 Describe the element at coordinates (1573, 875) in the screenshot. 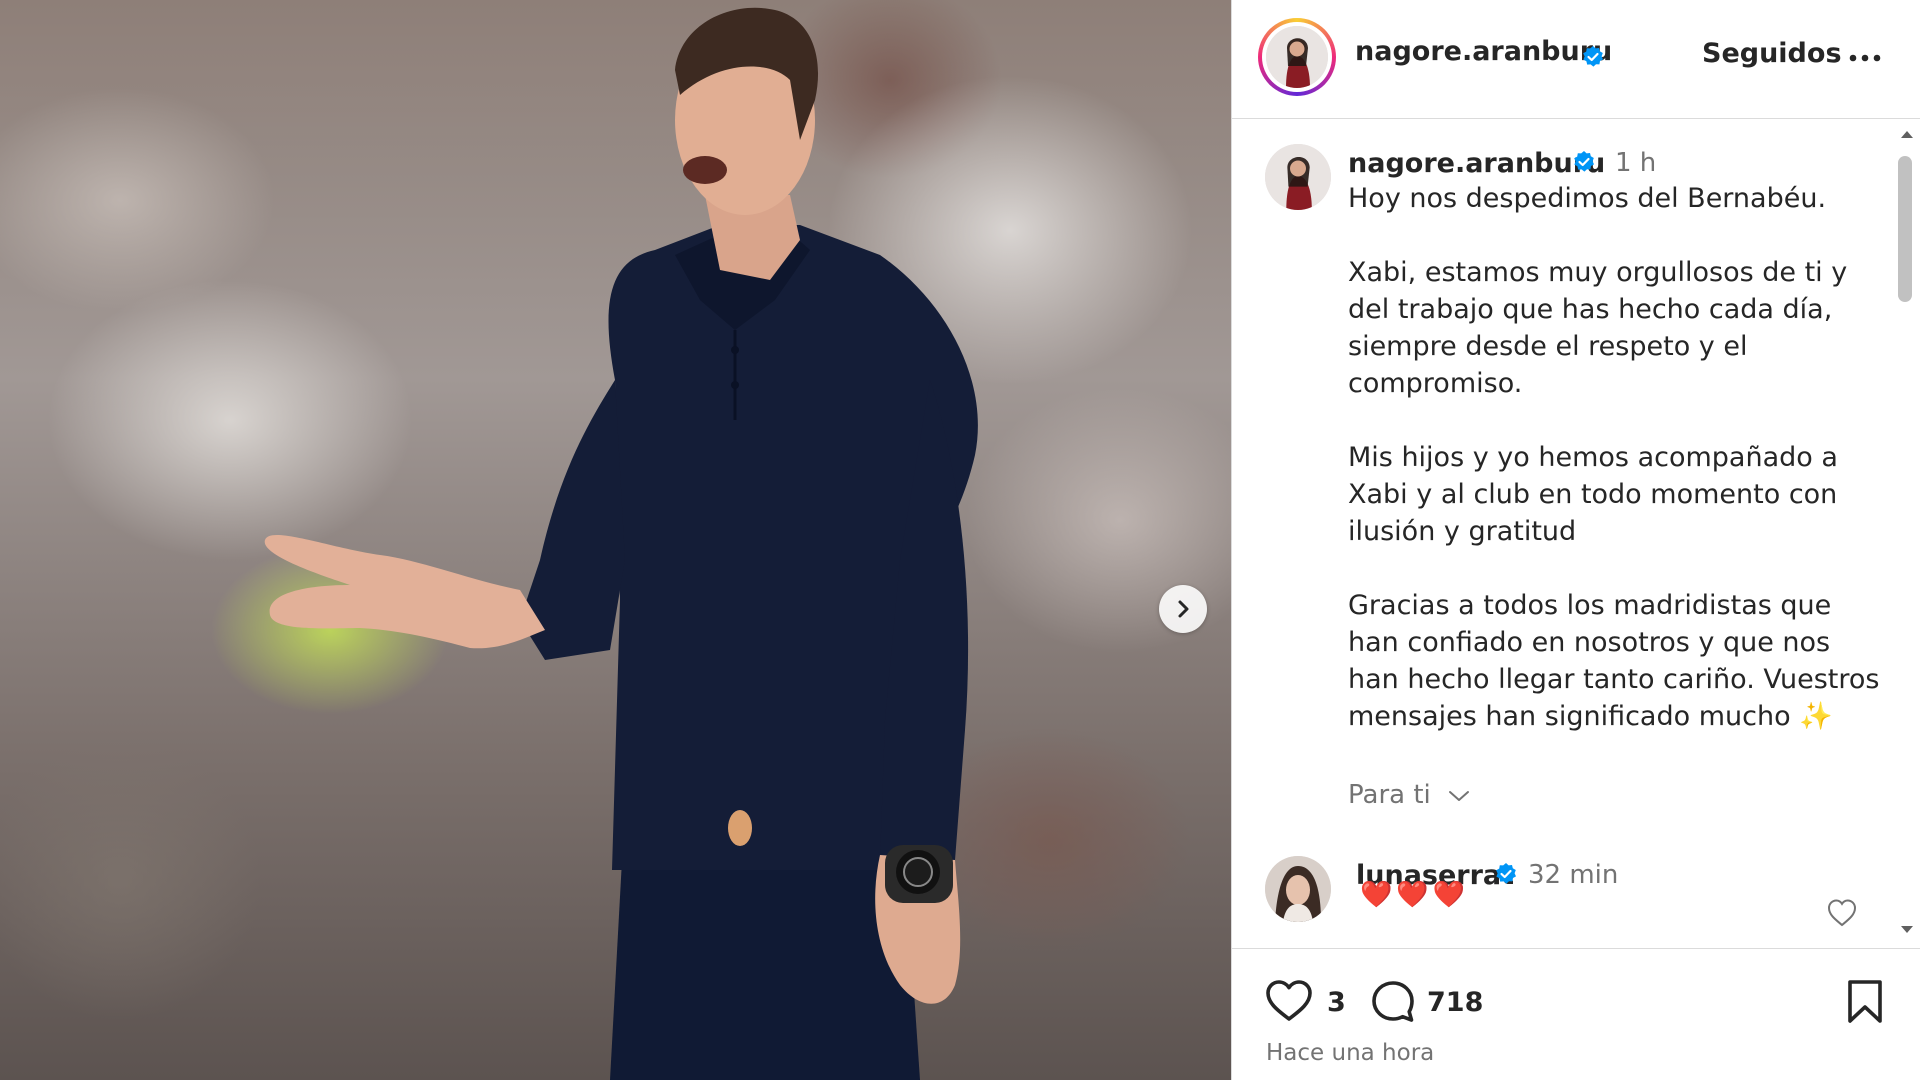

I see `comment-time: 32 min` at that location.